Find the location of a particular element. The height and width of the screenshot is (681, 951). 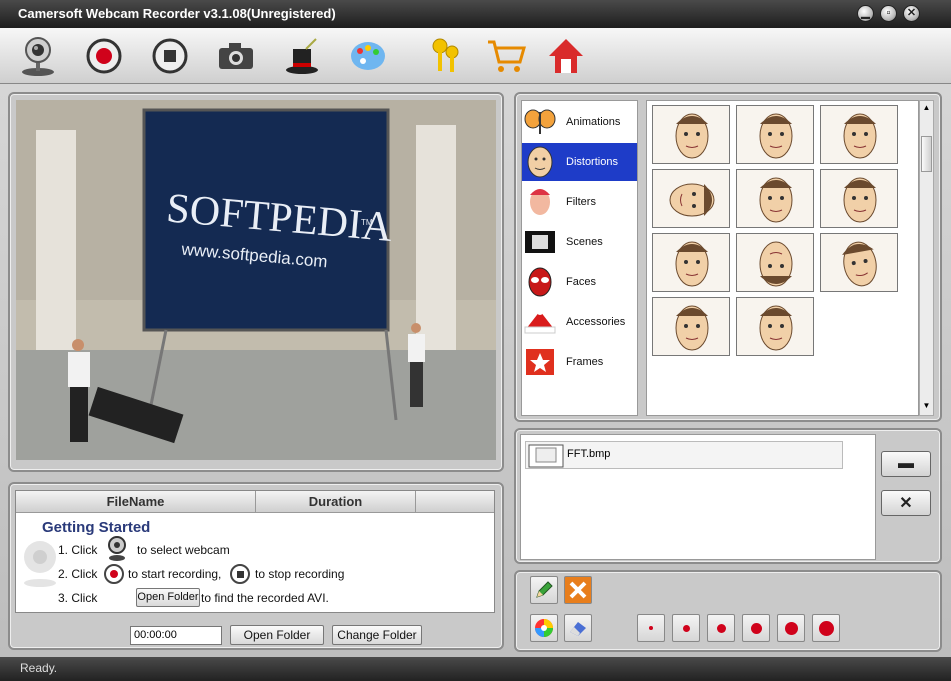

scroll-thumb is located at coordinates (926, 154).